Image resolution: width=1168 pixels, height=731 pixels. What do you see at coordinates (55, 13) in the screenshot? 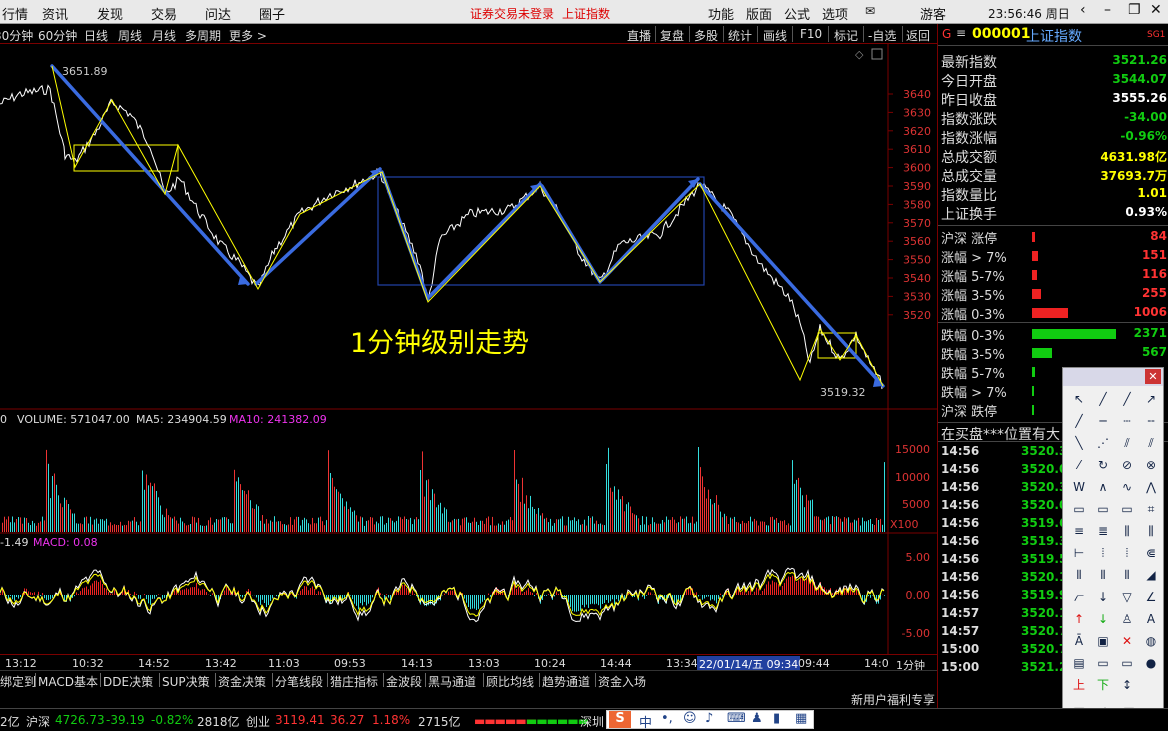
I see `menu-zixun: 资讯` at bounding box center [55, 13].